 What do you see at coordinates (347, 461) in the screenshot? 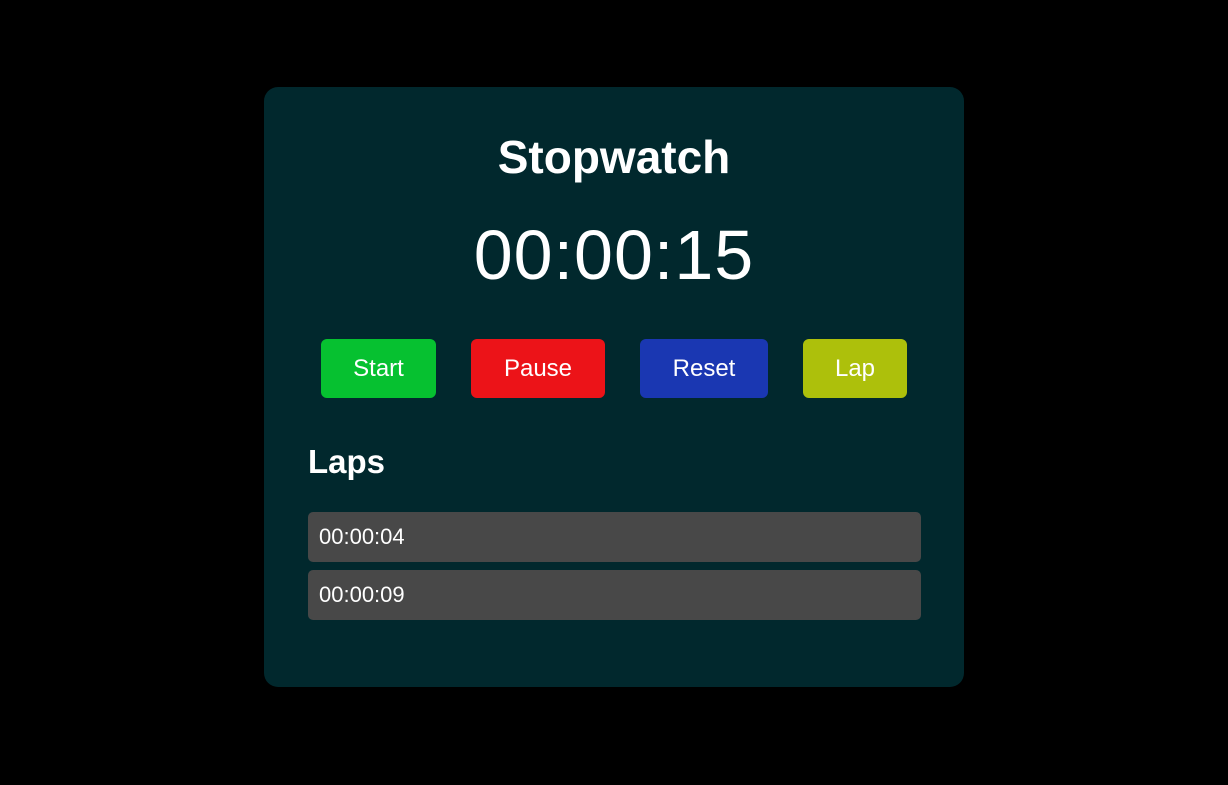
I see `laps-heading: Laps` at bounding box center [347, 461].